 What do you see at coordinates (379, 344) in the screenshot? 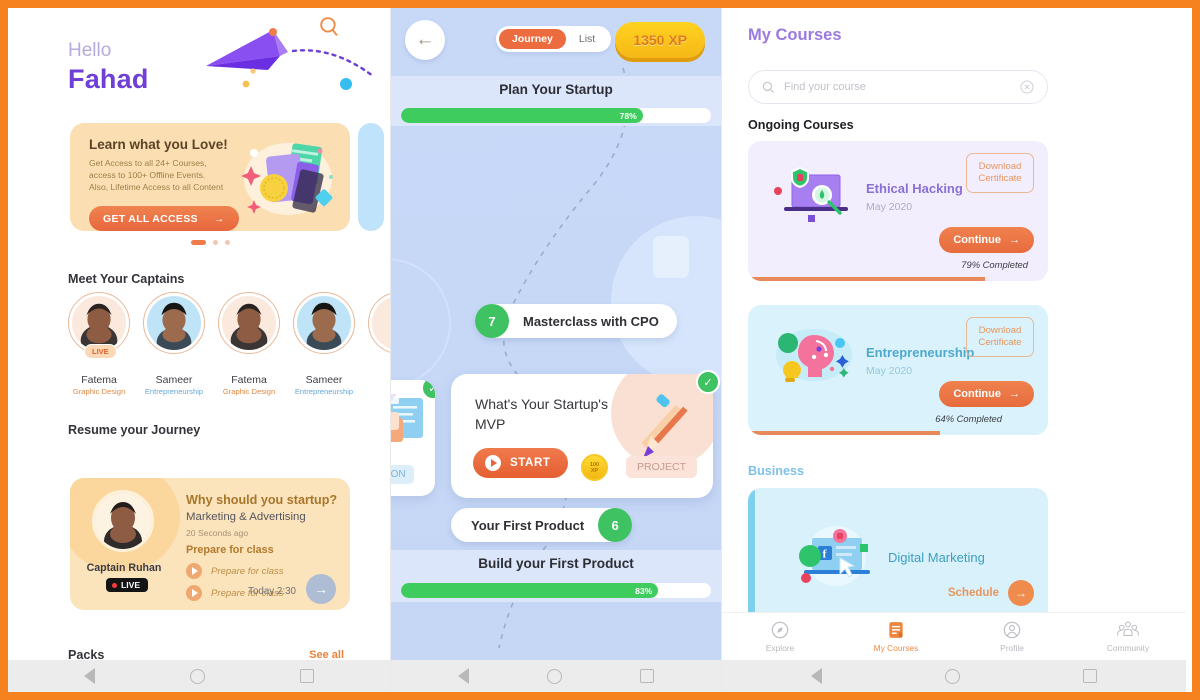
I see `captain-item-peek` at bounding box center [379, 344].